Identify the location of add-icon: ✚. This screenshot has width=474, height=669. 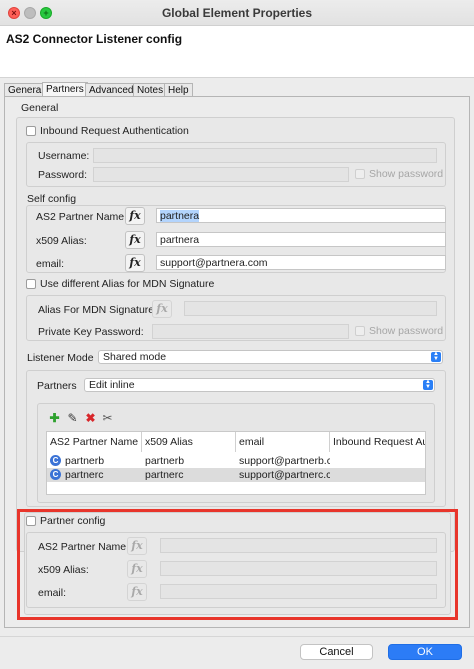
(54, 418).